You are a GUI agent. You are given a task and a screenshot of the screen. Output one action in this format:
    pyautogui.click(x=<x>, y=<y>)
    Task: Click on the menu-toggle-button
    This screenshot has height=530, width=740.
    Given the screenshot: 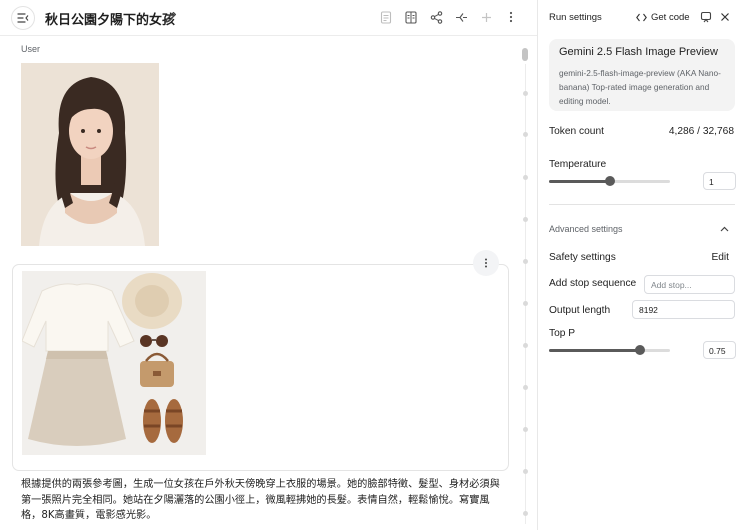 What is the action you would take?
    pyautogui.click(x=23, y=18)
    